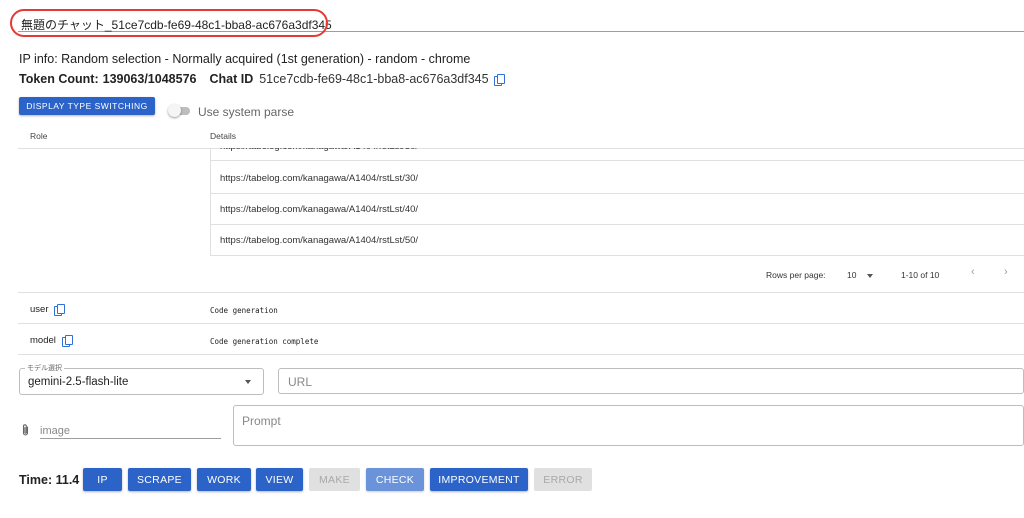 The image size is (1024, 518). I want to click on table-row-role: user, so click(48, 310).